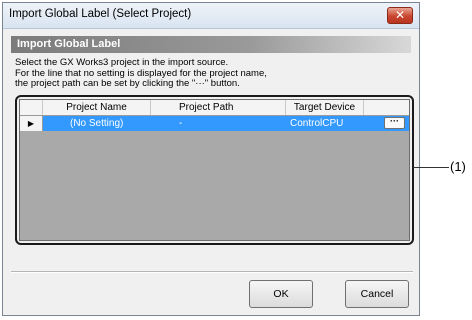 The height and width of the screenshot is (320, 472). What do you see at coordinates (377, 294) in the screenshot?
I see `cancel-button: Cancel` at bounding box center [377, 294].